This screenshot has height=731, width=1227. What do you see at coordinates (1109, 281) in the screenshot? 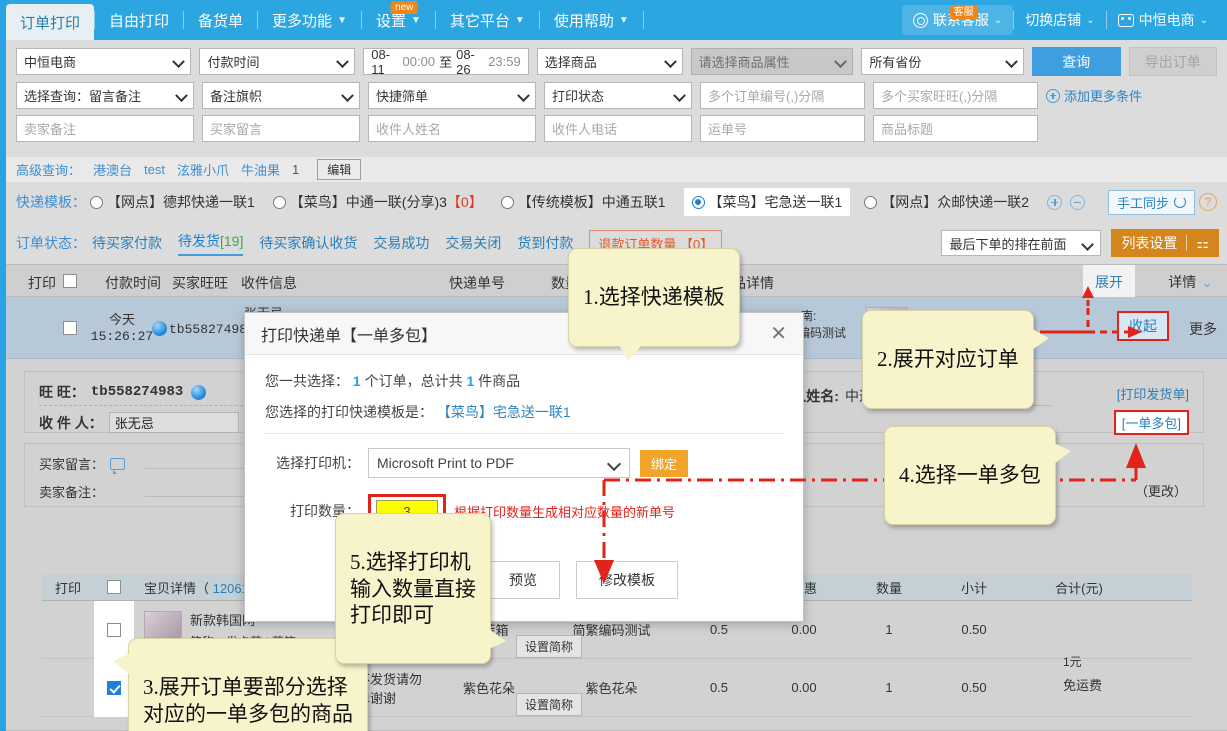
I see `expand-all-button: 展开` at bounding box center [1109, 281].